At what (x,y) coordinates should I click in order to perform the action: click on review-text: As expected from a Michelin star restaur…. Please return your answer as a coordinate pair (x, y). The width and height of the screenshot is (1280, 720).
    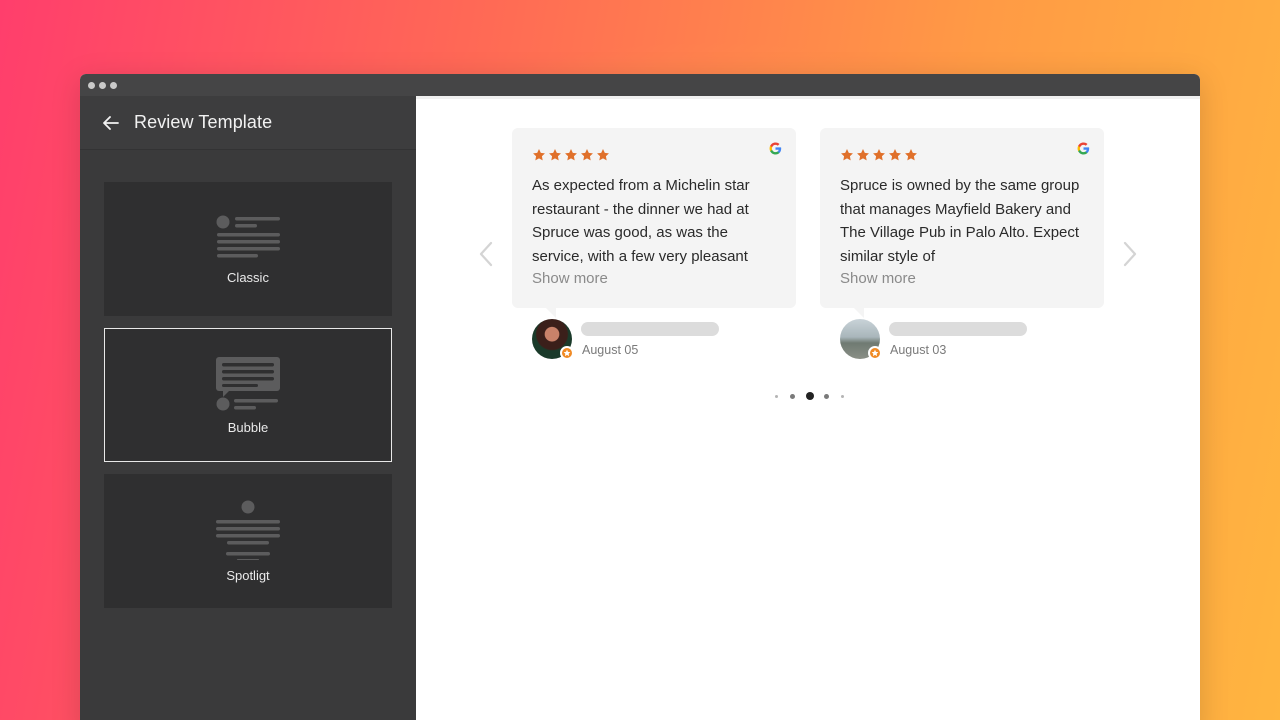
    Looking at the image, I should click on (641, 221).